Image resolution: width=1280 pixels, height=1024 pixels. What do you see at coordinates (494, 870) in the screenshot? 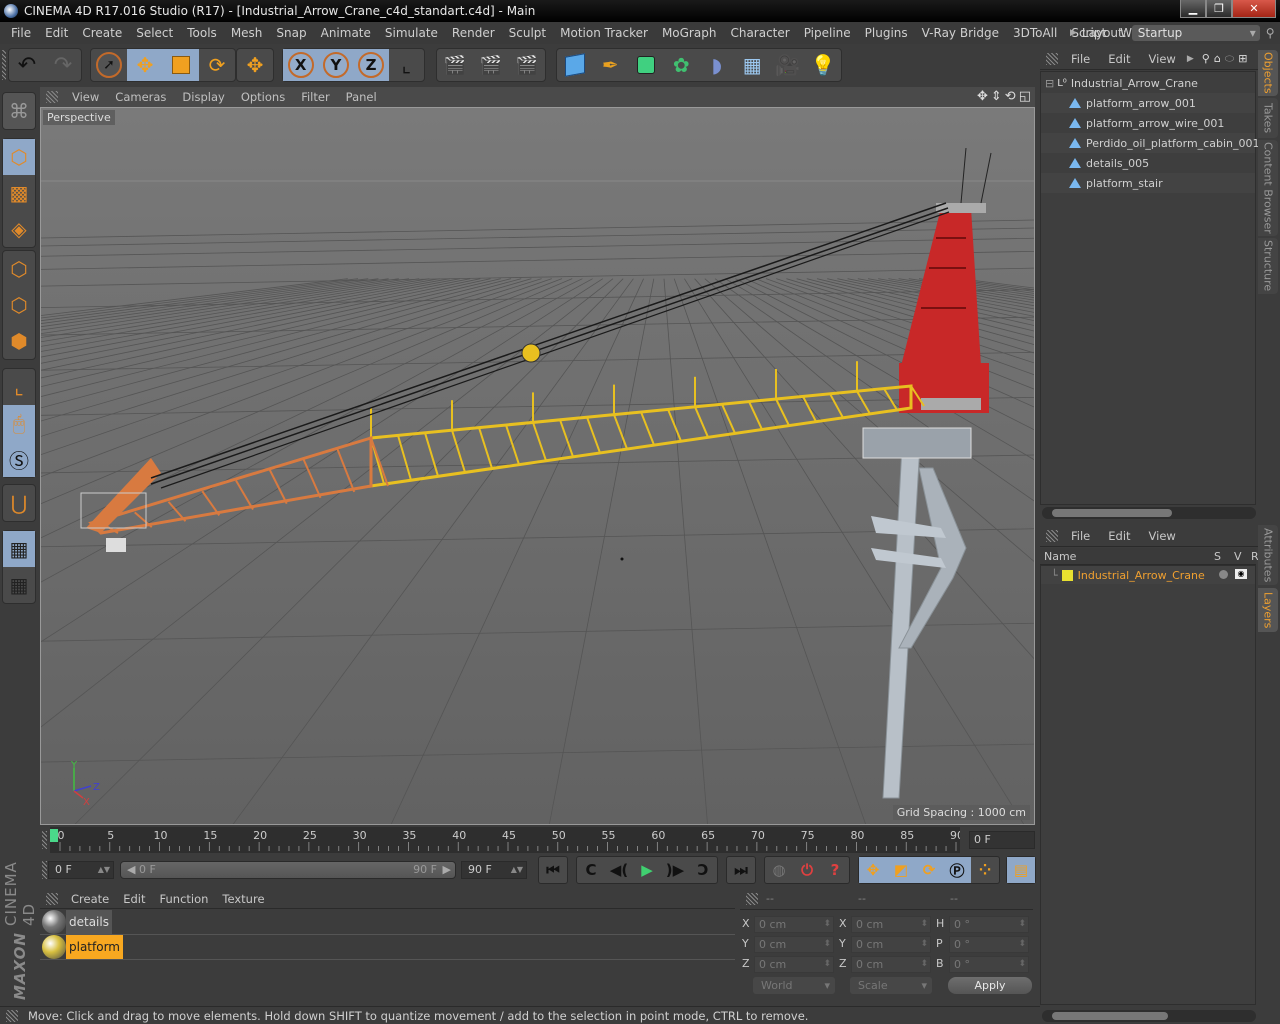
I see `end-frame-field: 90 F ▲▼` at bounding box center [494, 870].